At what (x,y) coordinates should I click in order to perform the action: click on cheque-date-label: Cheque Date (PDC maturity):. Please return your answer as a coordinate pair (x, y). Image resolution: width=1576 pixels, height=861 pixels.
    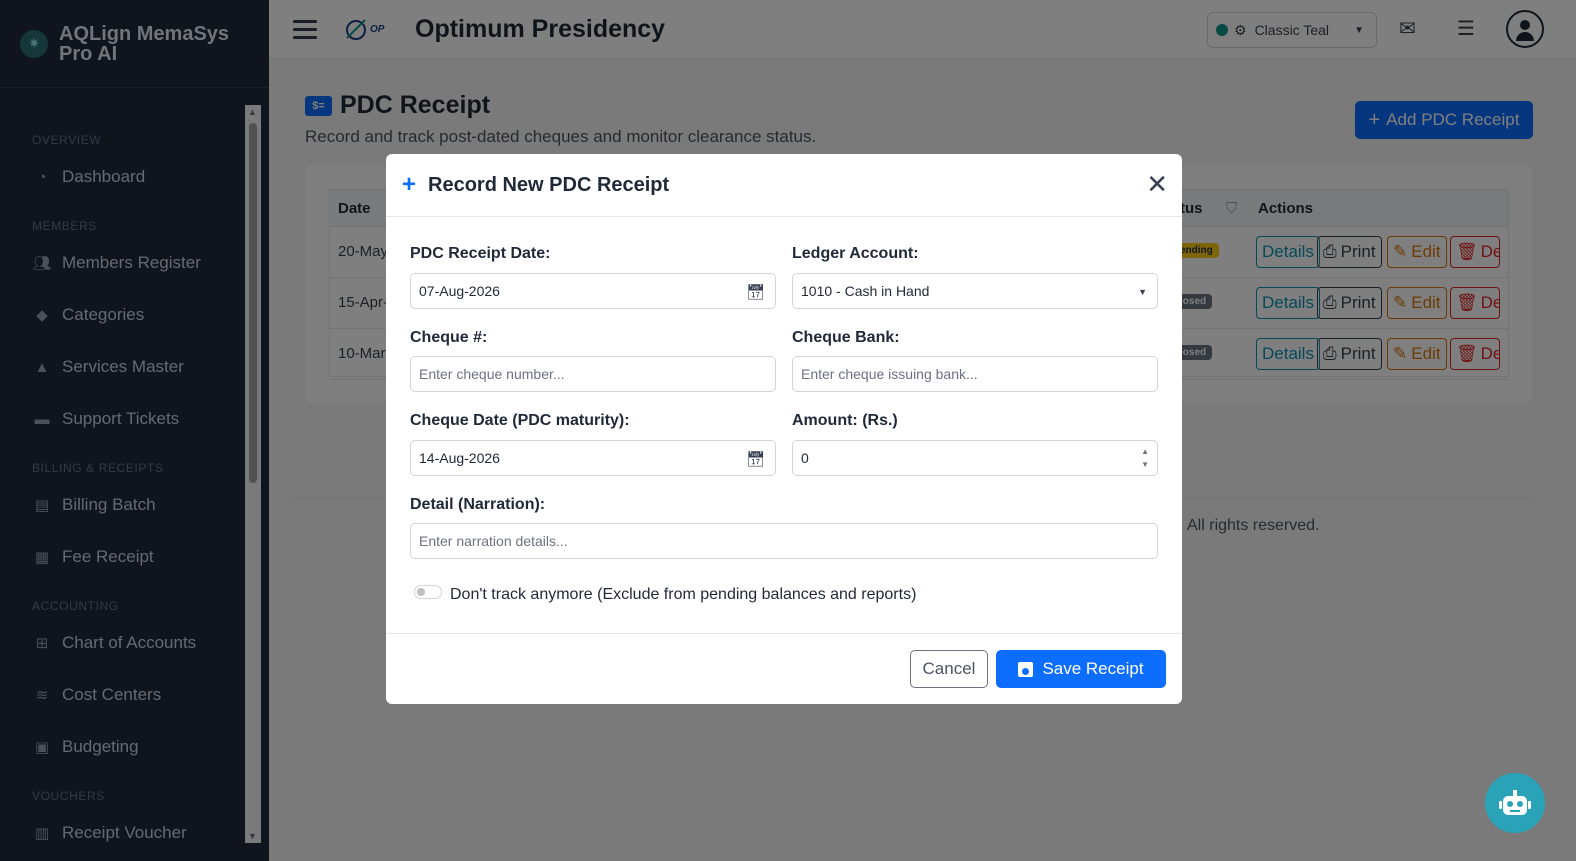
    Looking at the image, I should click on (520, 420).